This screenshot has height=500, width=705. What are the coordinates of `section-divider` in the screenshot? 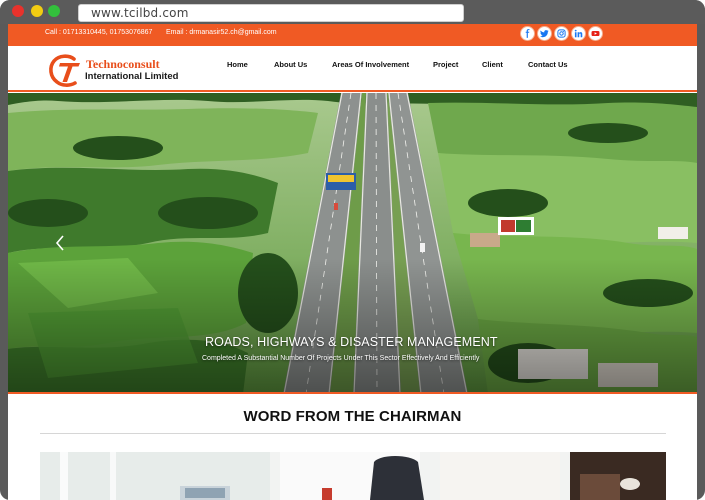 It's located at (353, 433).